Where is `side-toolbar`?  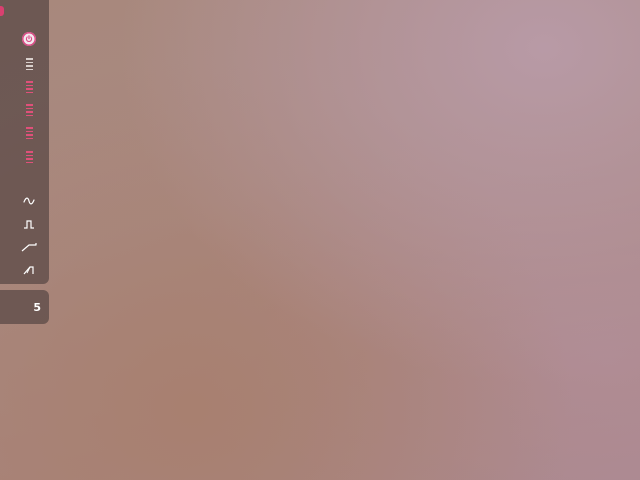
side-toolbar is located at coordinates (24, 142).